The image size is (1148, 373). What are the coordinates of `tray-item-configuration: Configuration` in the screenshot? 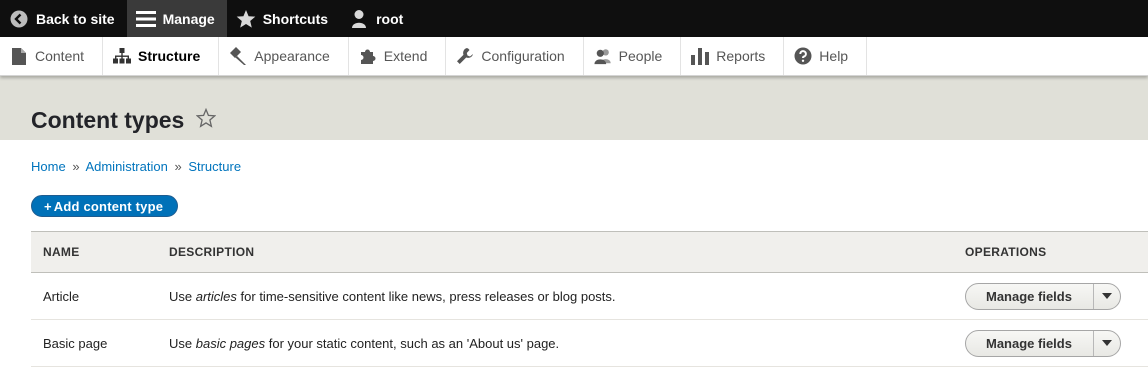 It's located at (515, 56).